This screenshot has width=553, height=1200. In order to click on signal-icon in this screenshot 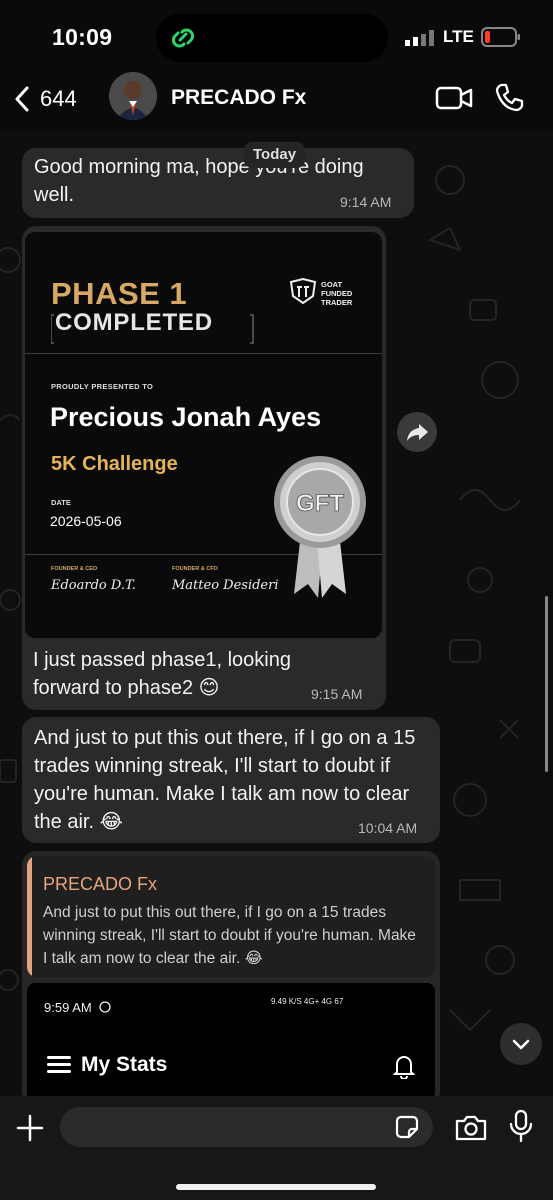, I will do `click(419, 38)`.